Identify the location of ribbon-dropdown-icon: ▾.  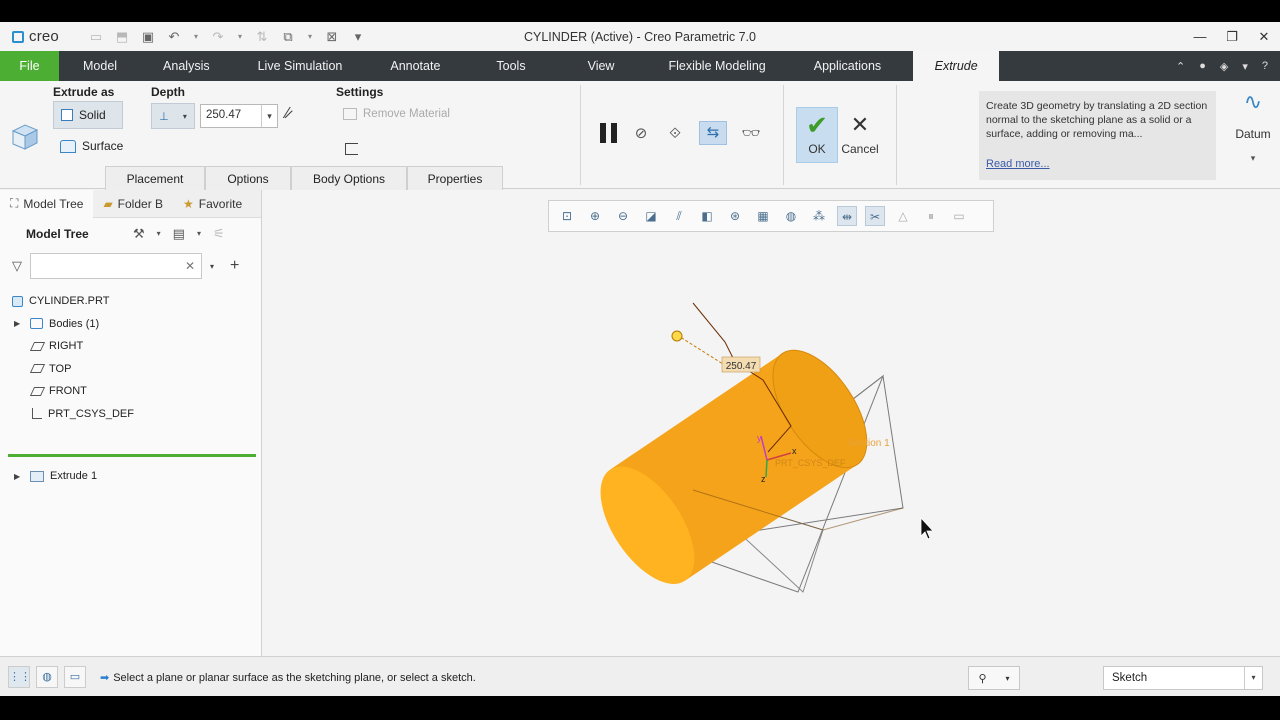
(1245, 66).